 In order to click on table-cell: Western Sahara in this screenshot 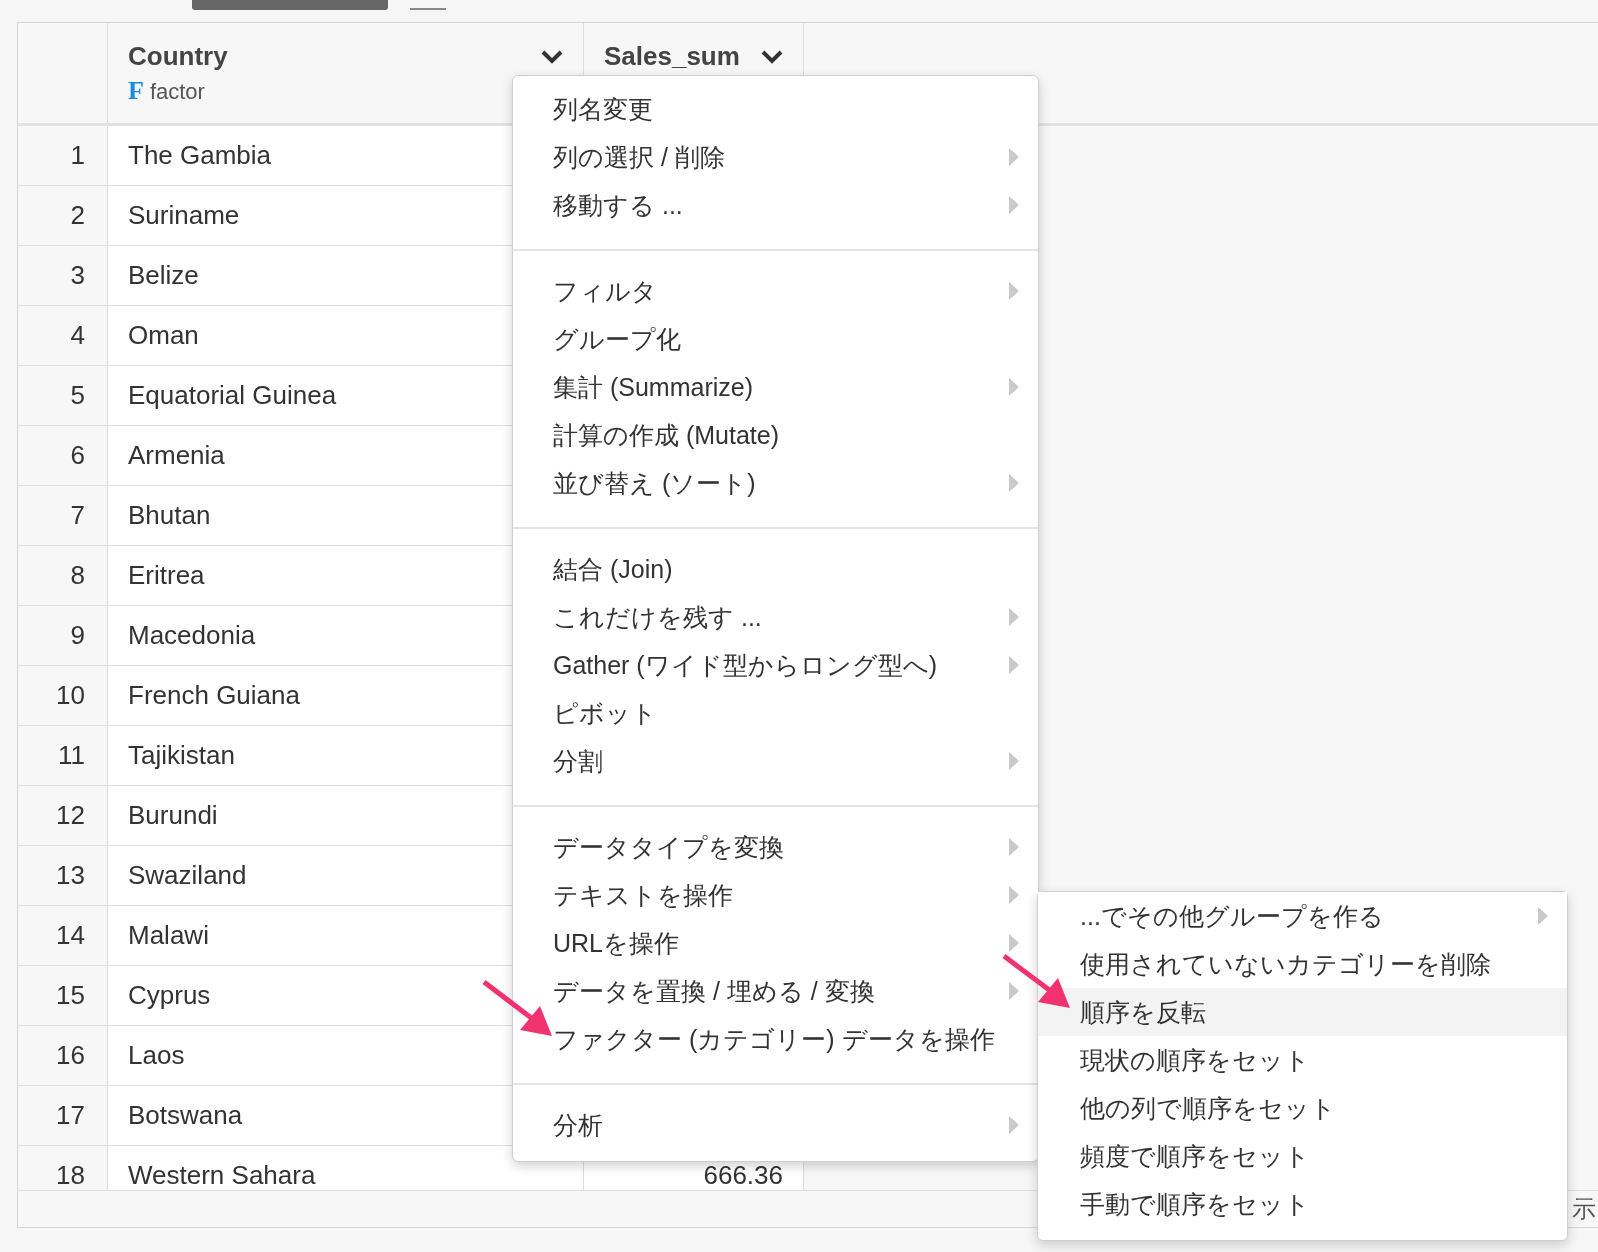, I will do `click(346, 1168)`.